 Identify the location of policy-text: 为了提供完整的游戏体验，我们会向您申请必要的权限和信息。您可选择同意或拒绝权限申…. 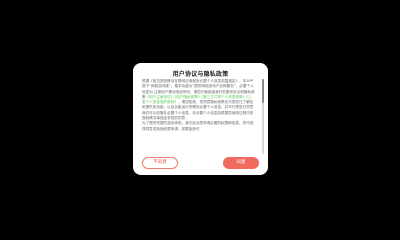
(198, 126).